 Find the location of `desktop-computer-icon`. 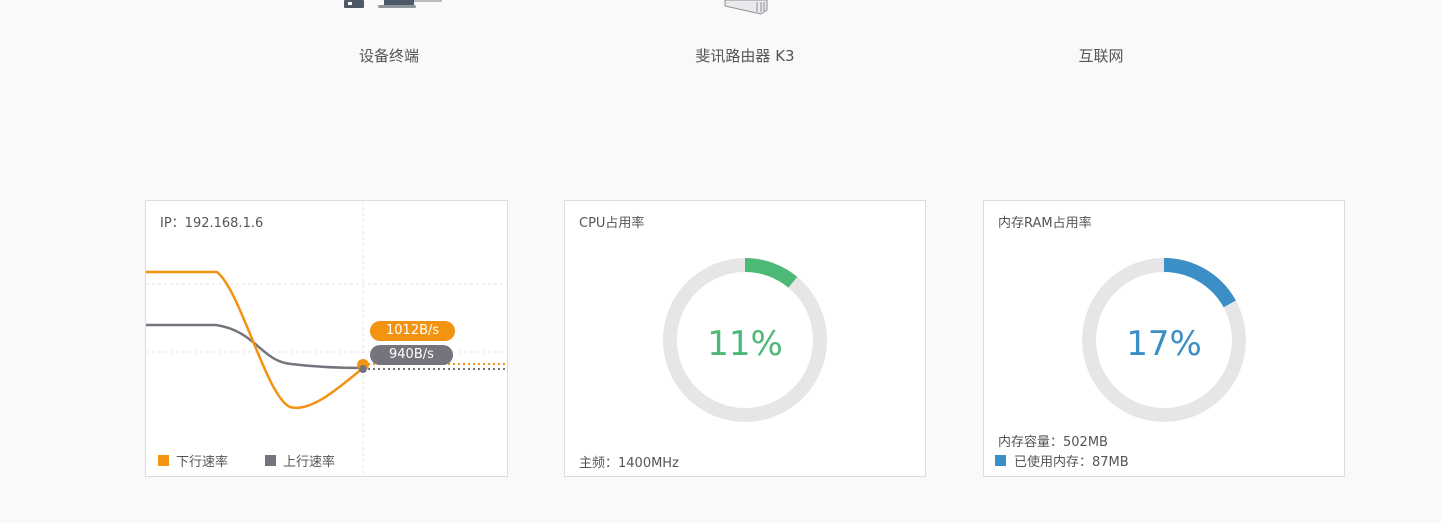

desktop-computer-icon is located at coordinates (393, 4).